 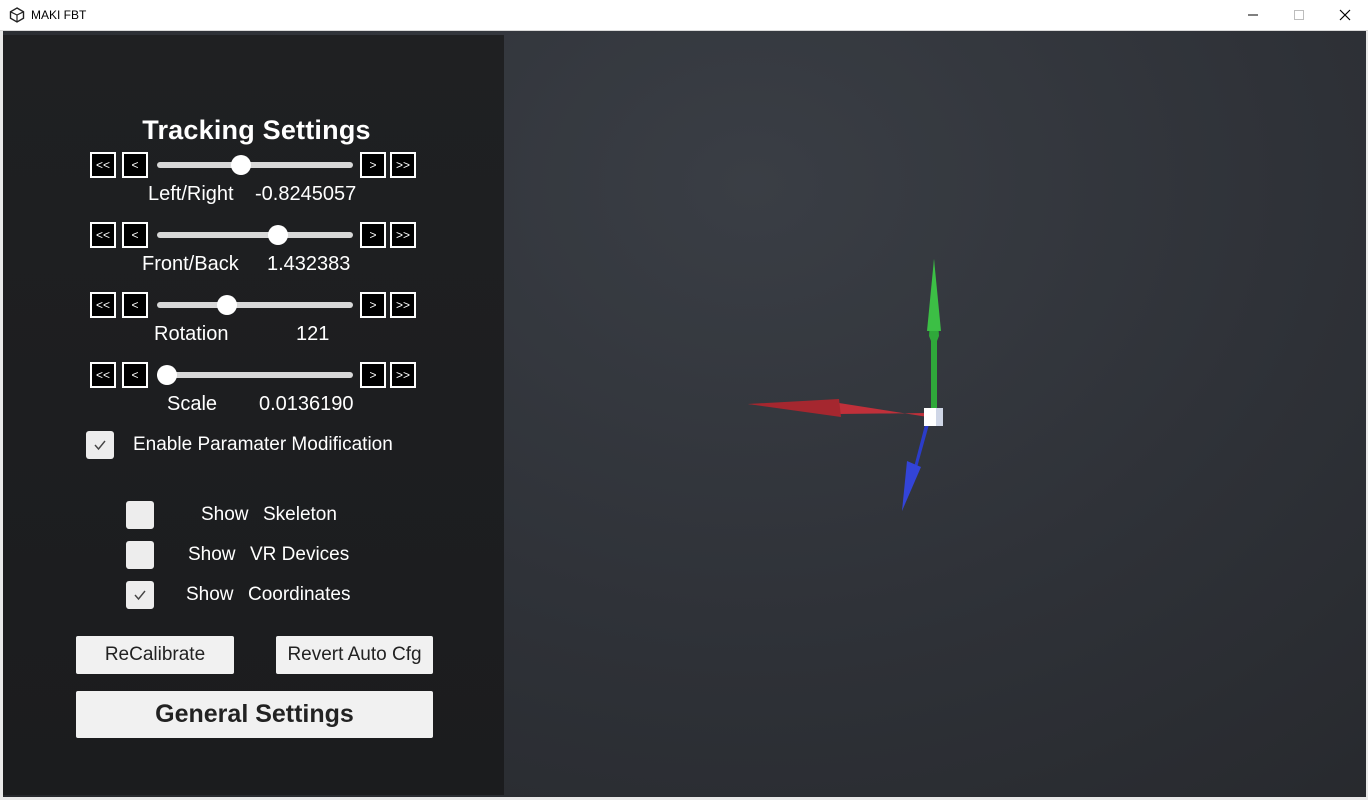 What do you see at coordinates (103, 375) in the screenshot?
I see `scale-fast-decrement-button: <<` at bounding box center [103, 375].